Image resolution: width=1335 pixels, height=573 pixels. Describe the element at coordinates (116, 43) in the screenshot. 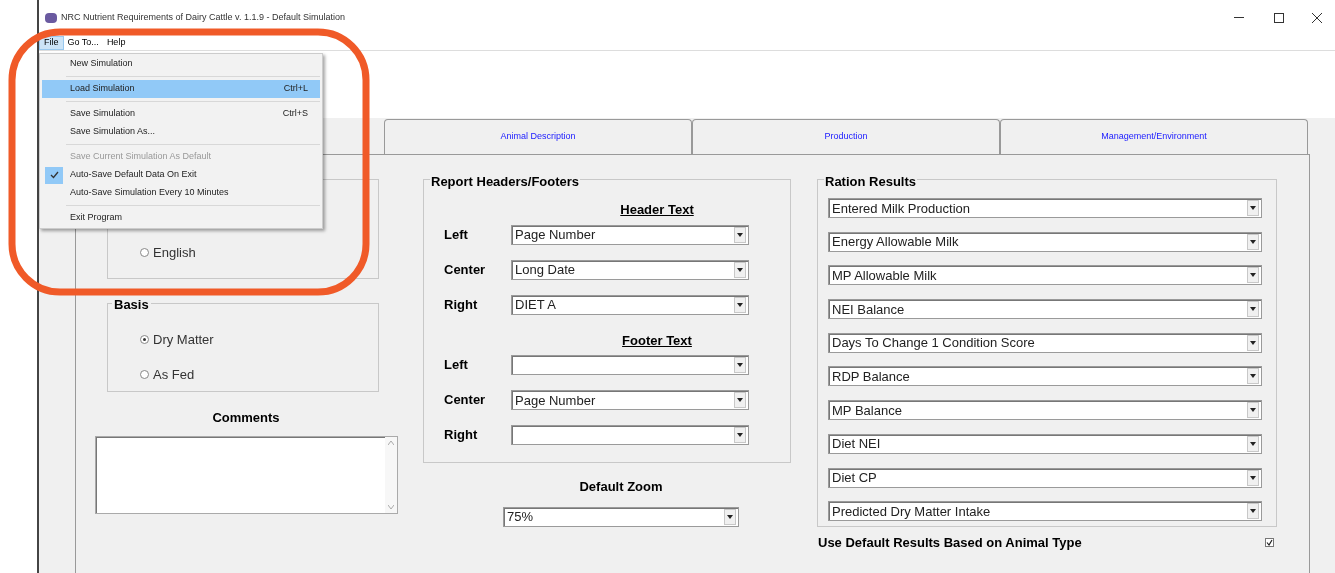

I see `menu-item: Help` at that location.